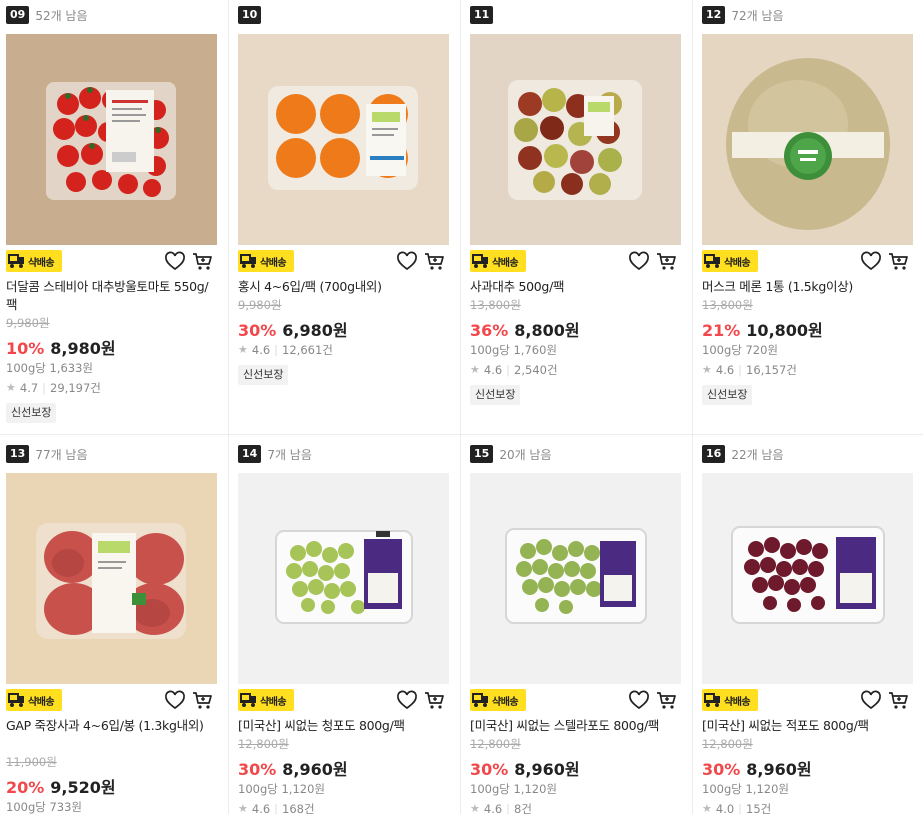  What do you see at coordinates (812, 808) in the screenshot?
I see `rating-row: ★ 4.0 | 15건` at bounding box center [812, 808].